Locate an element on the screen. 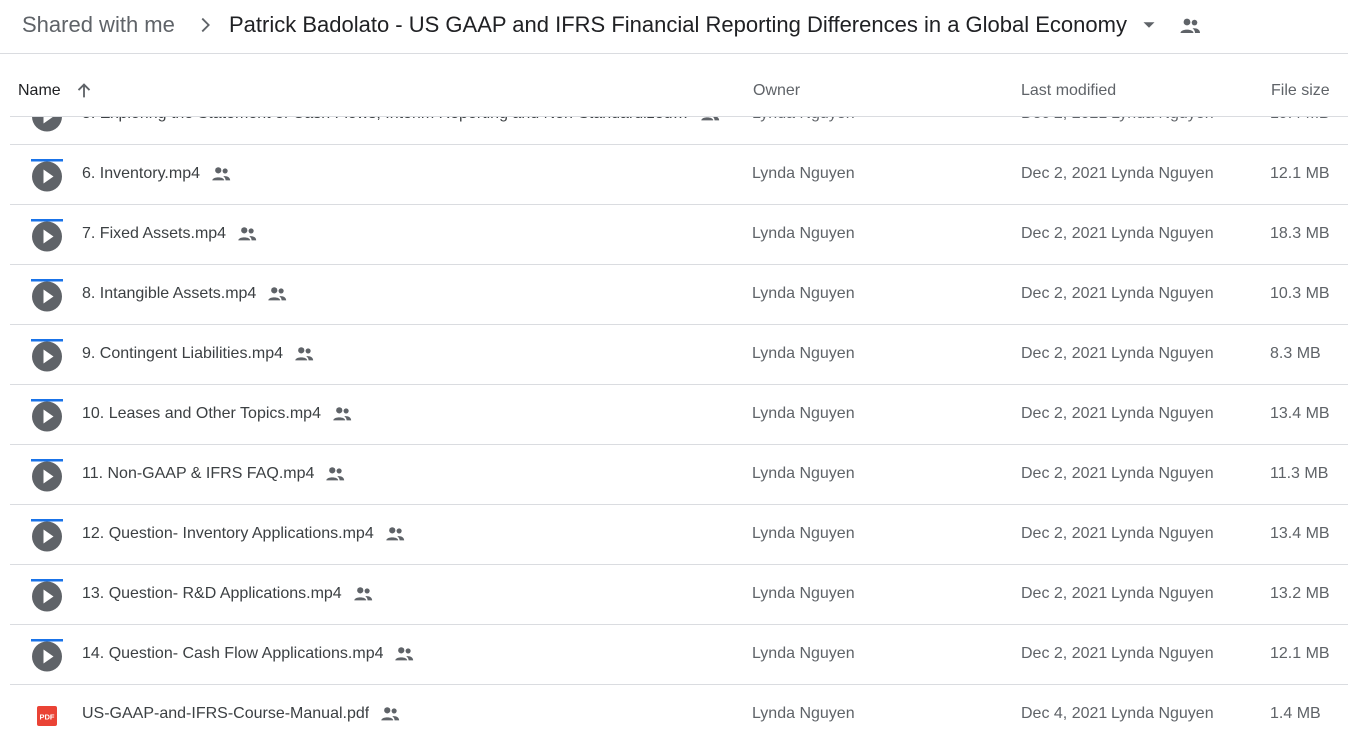 The image size is (1348, 737). column-header: Name Owner Last modified File size is located at coordinates (679, 86).